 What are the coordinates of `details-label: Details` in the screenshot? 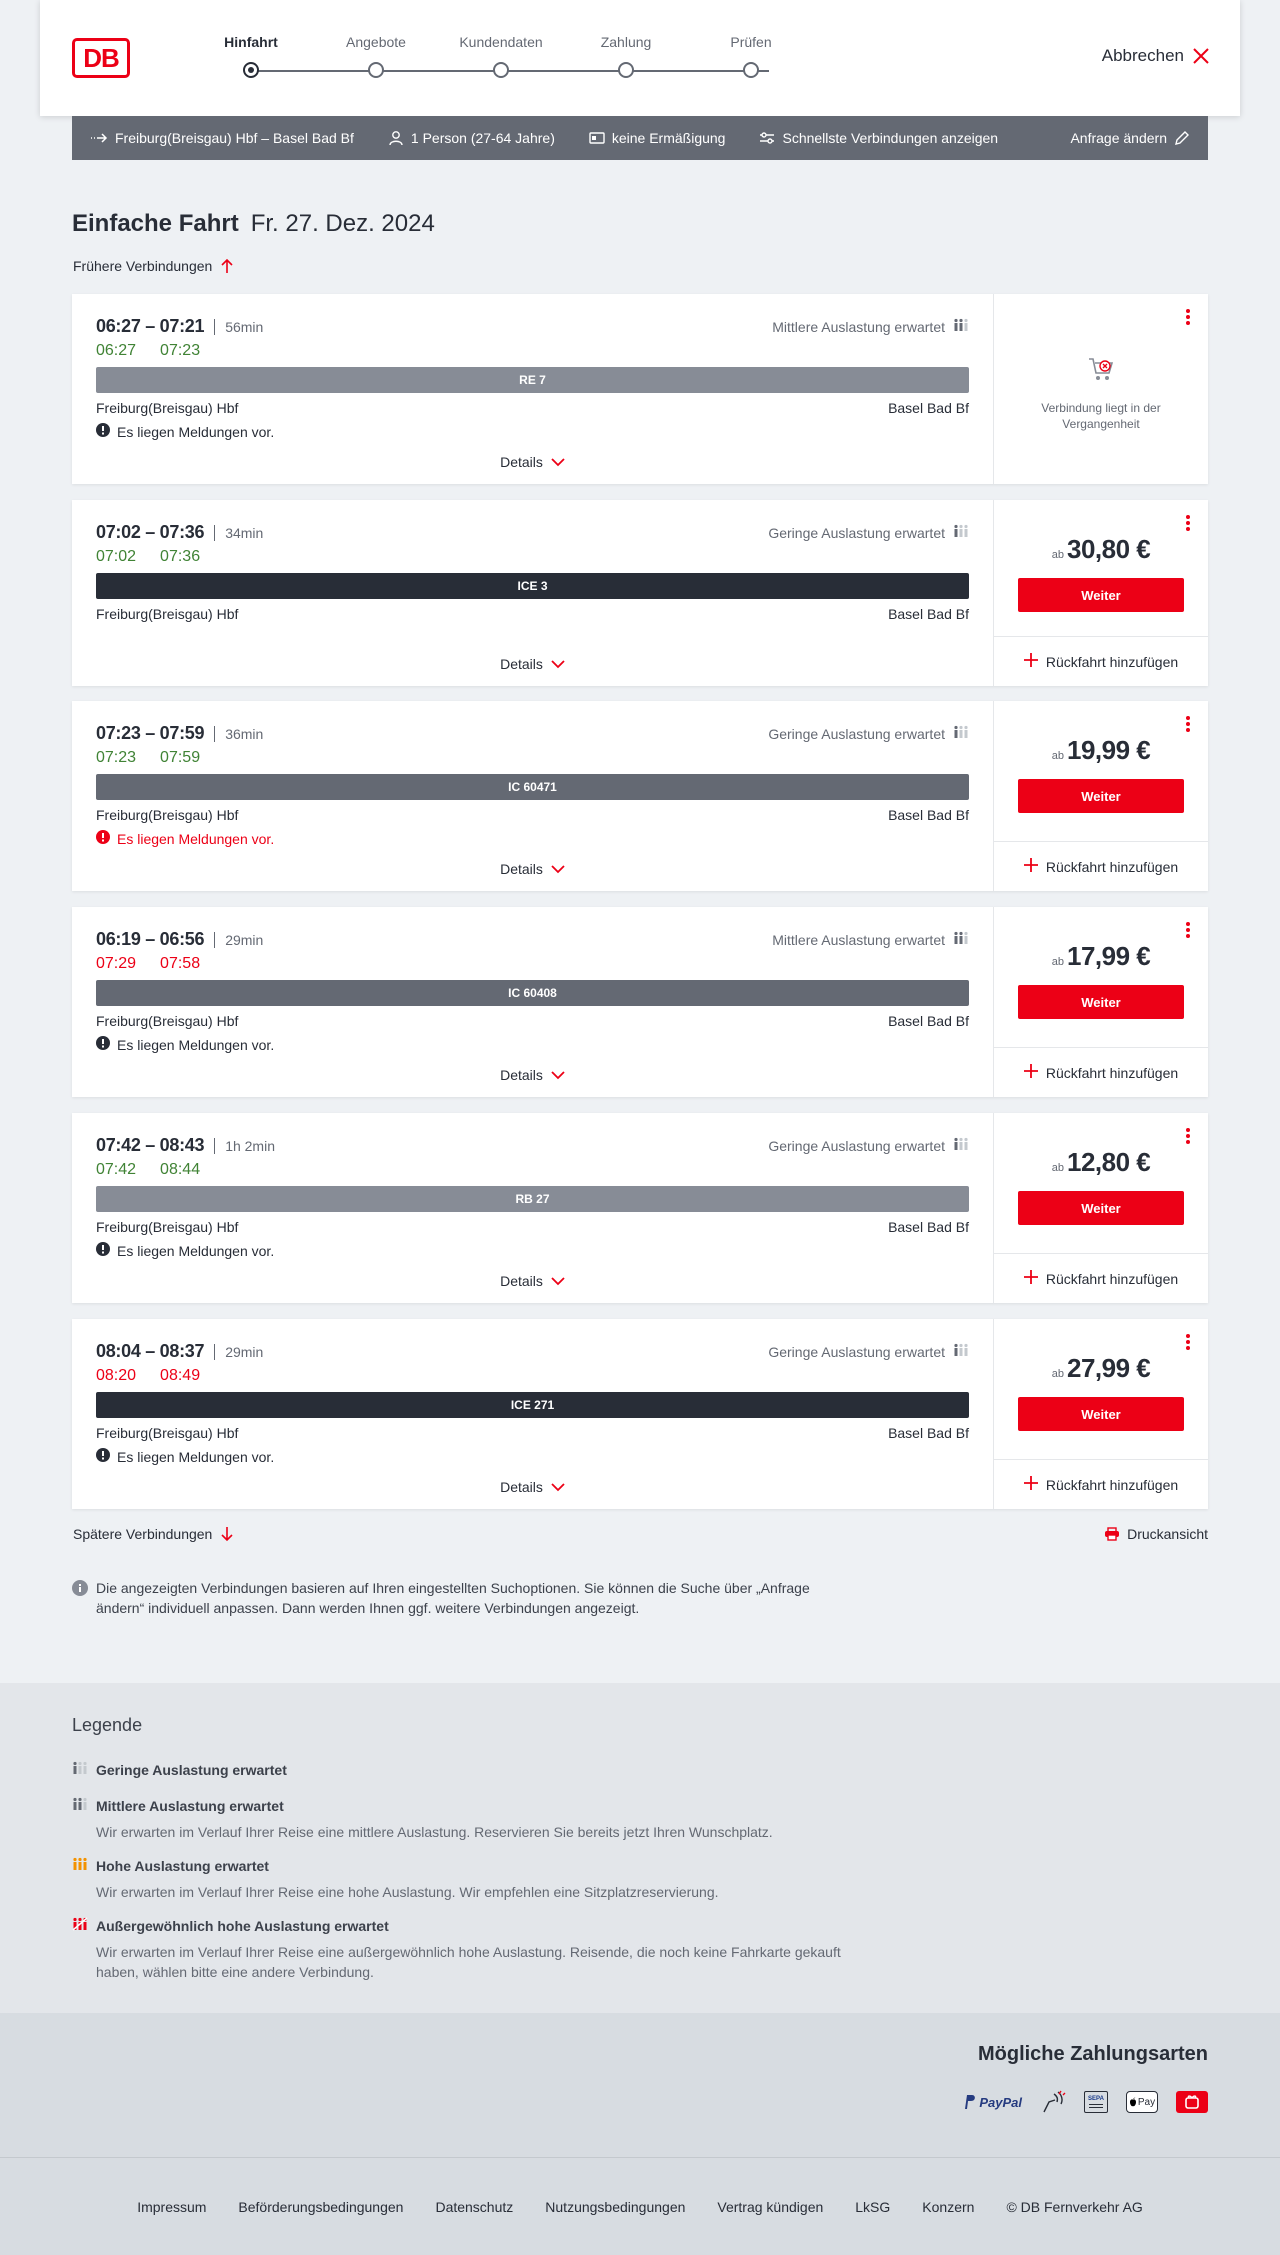 It's located at (521, 1281).